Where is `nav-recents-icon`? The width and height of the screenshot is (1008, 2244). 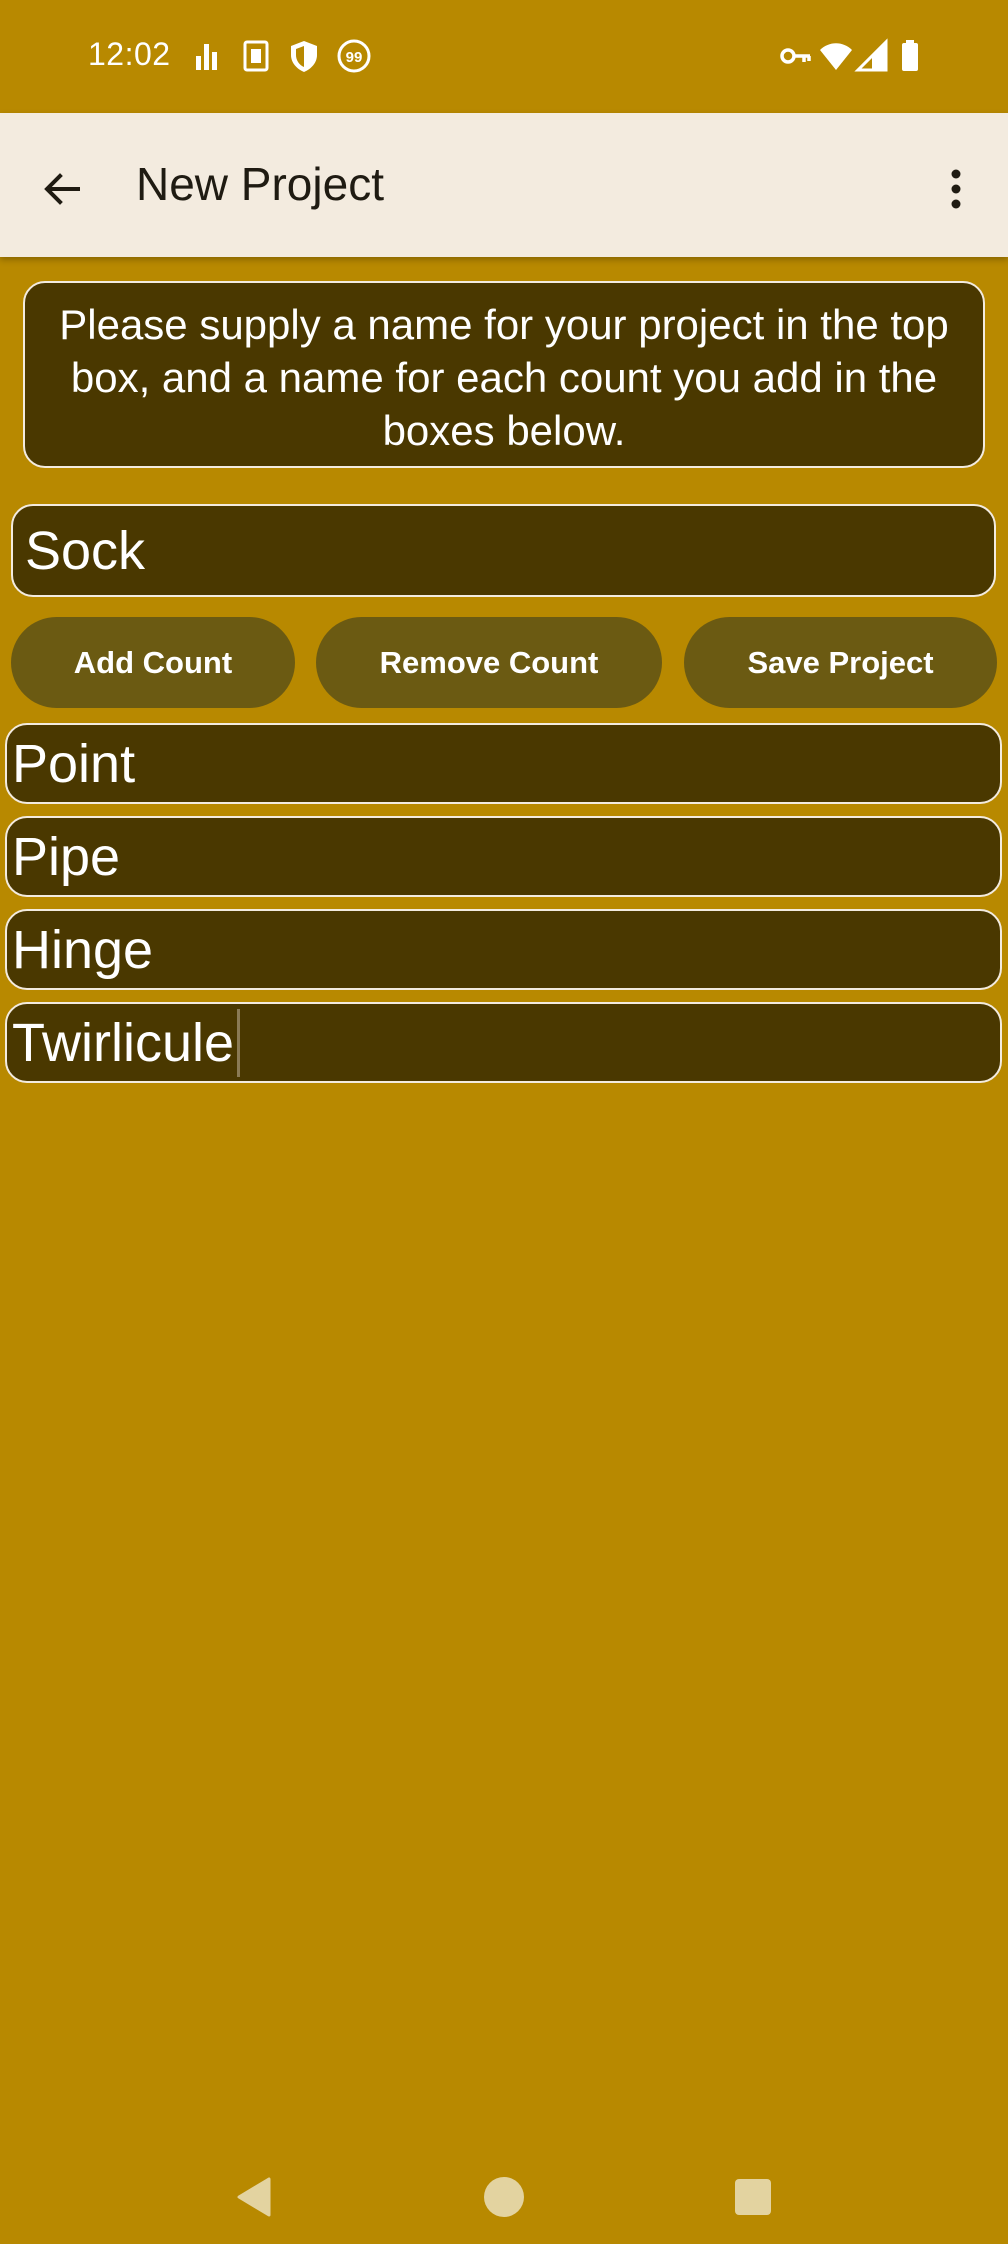
nav-recents-icon is located at coordinates (753, 2197).